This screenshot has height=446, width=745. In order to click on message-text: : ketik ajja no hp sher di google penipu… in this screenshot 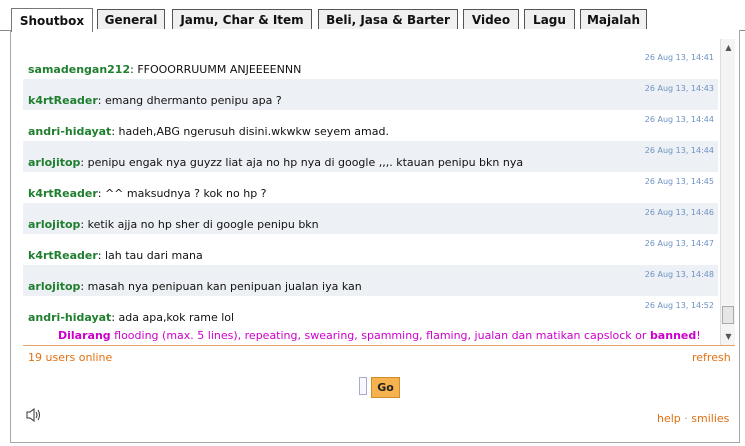, I will do `click(199, 224)`.